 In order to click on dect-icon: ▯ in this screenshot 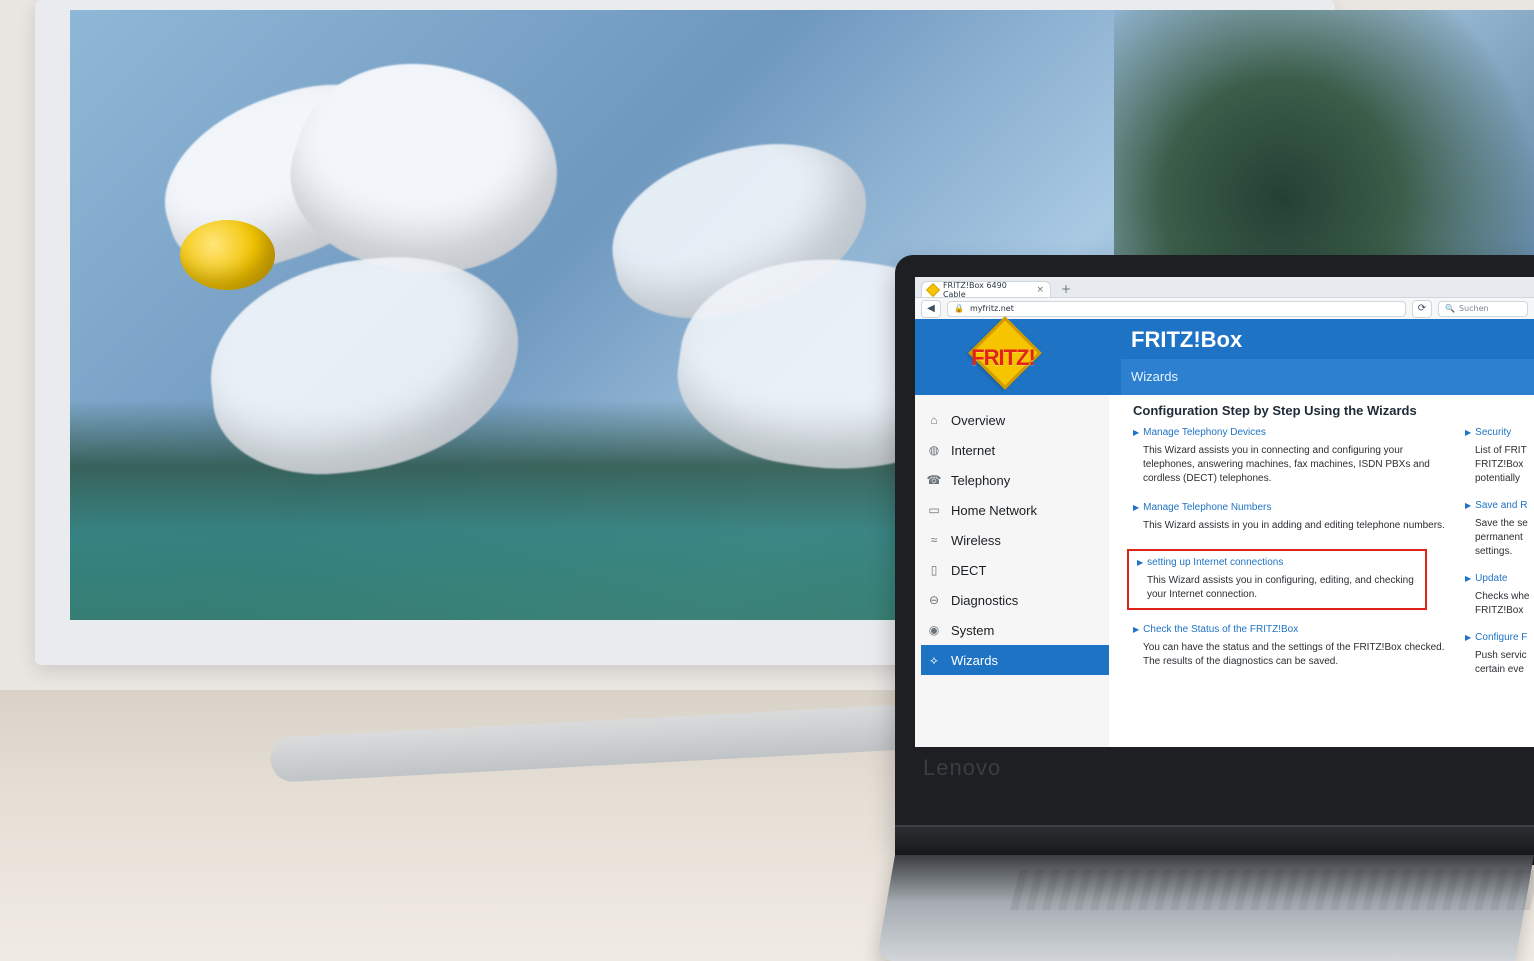, I will do `click(934, 570)`.